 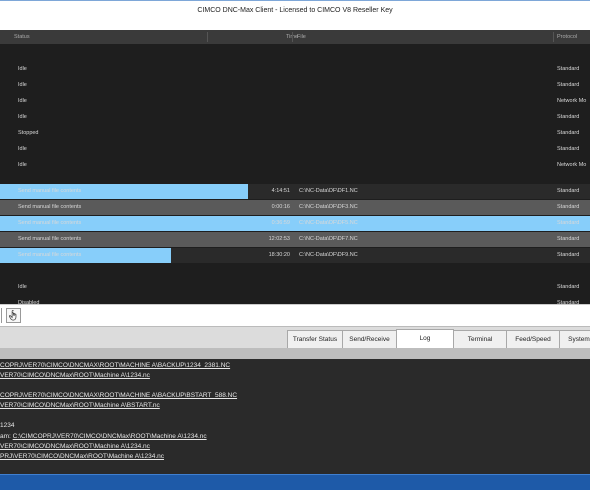 What do you see at coordinates (295, 300) in the screenshot?
I see `table-row: Disabled Standard` at bounding box center [295, 300].